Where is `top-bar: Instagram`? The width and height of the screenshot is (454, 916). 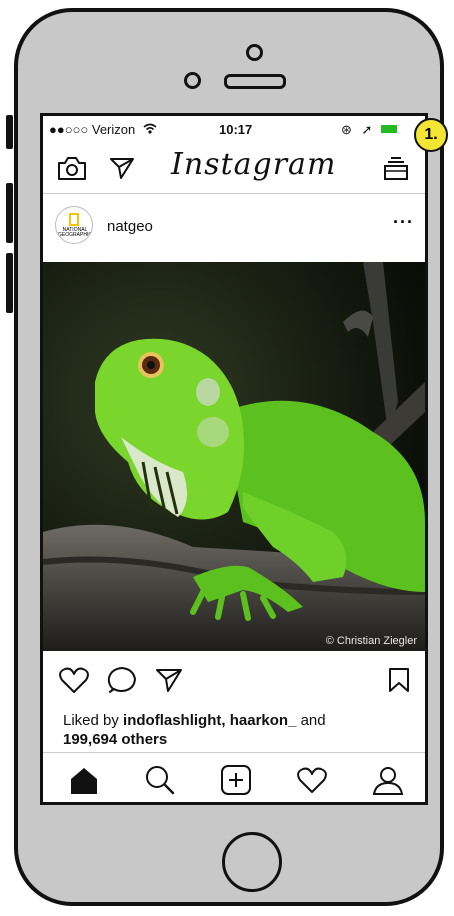
top-bar: Instagram is located at coordinates (234, 167).